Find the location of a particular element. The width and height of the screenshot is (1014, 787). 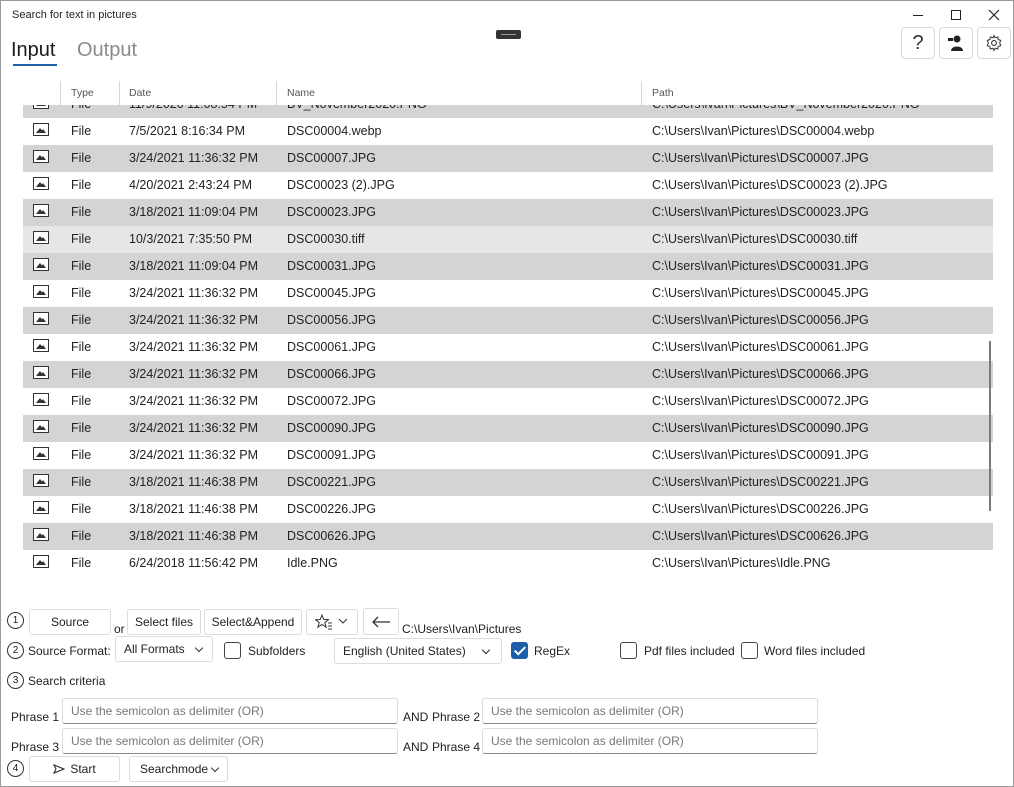

star-list-icon is located at coordinates (331, 622).